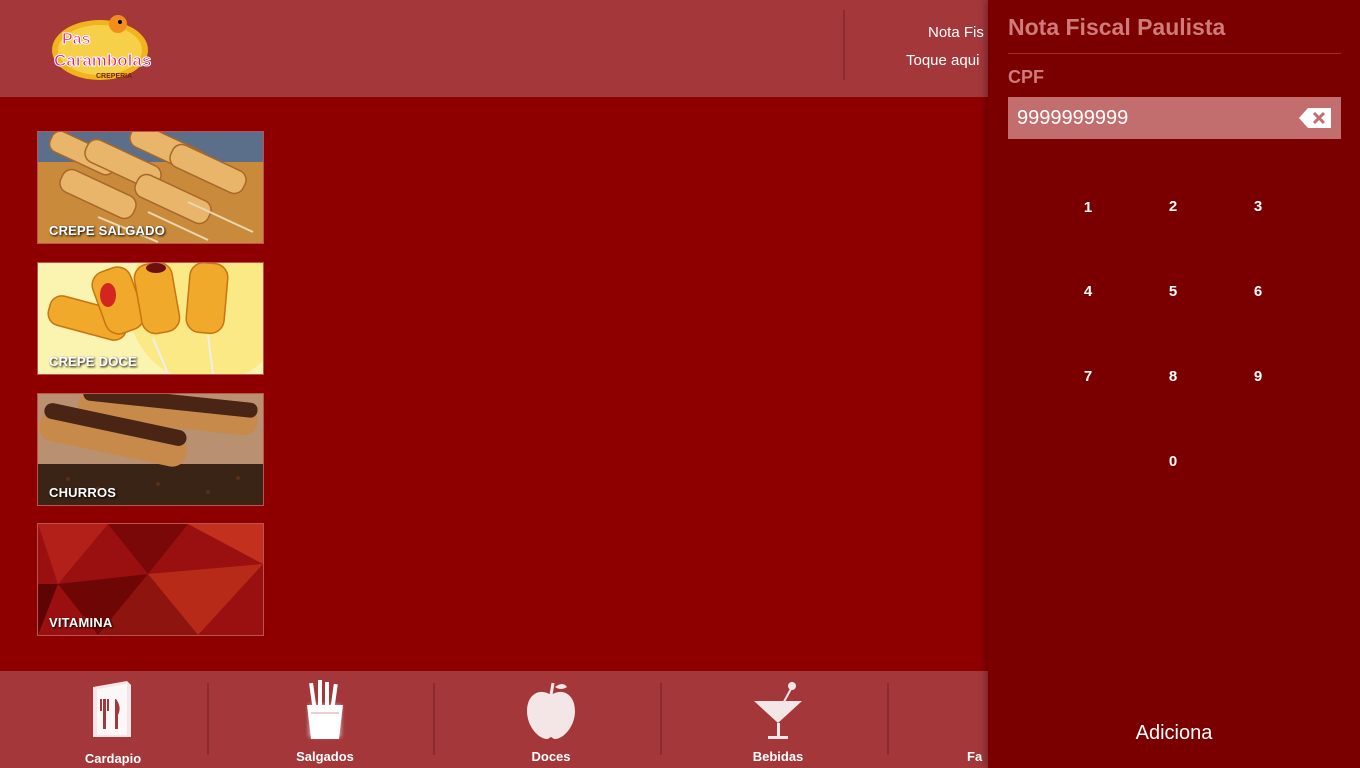 The width and height of the screenshot is (1360, 768). I want to click on cpf-field, so click(1174, 118).